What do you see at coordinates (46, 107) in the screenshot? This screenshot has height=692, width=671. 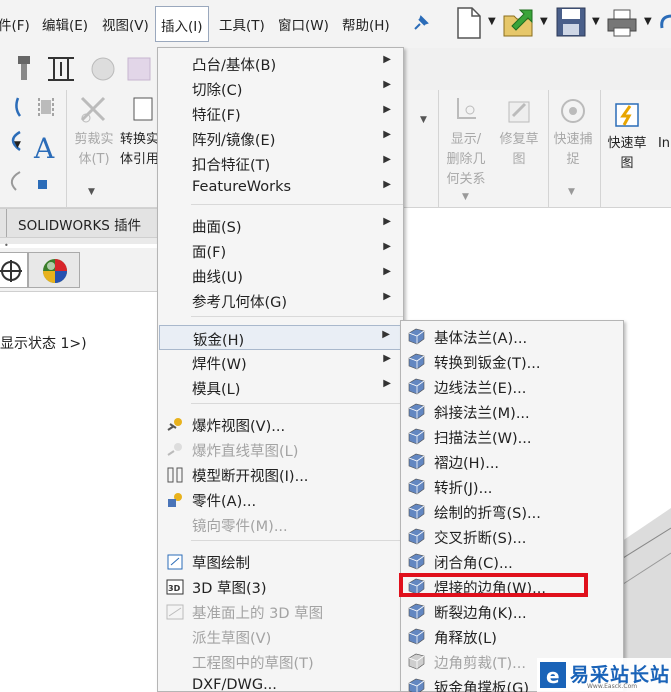 I see `fillet-sketch-icon` at bounding box center [46, 107].